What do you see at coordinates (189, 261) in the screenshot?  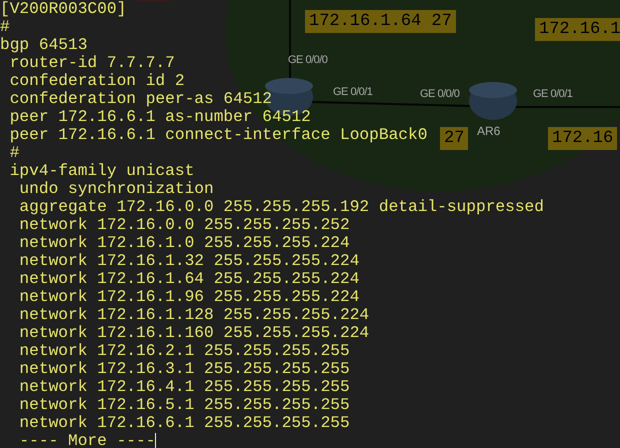 I see `terminal-line: network 172.16.1.32 255.255.255.224` at bounding box center [189, 261].